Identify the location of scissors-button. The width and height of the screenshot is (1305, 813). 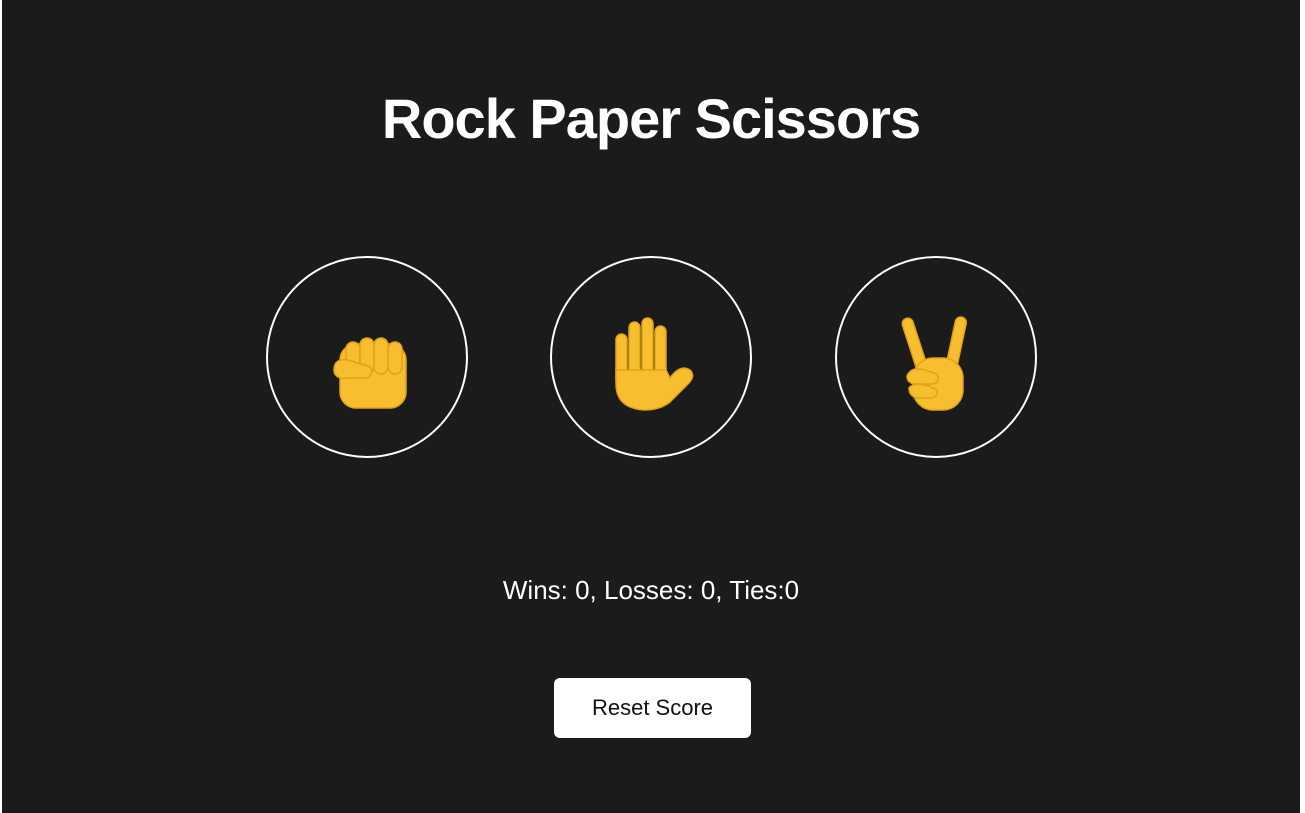
(936, 357).